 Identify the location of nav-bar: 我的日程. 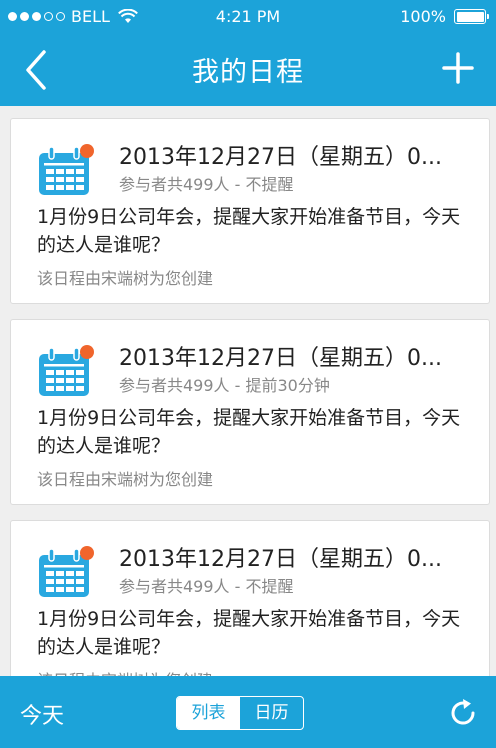
(248, 70).